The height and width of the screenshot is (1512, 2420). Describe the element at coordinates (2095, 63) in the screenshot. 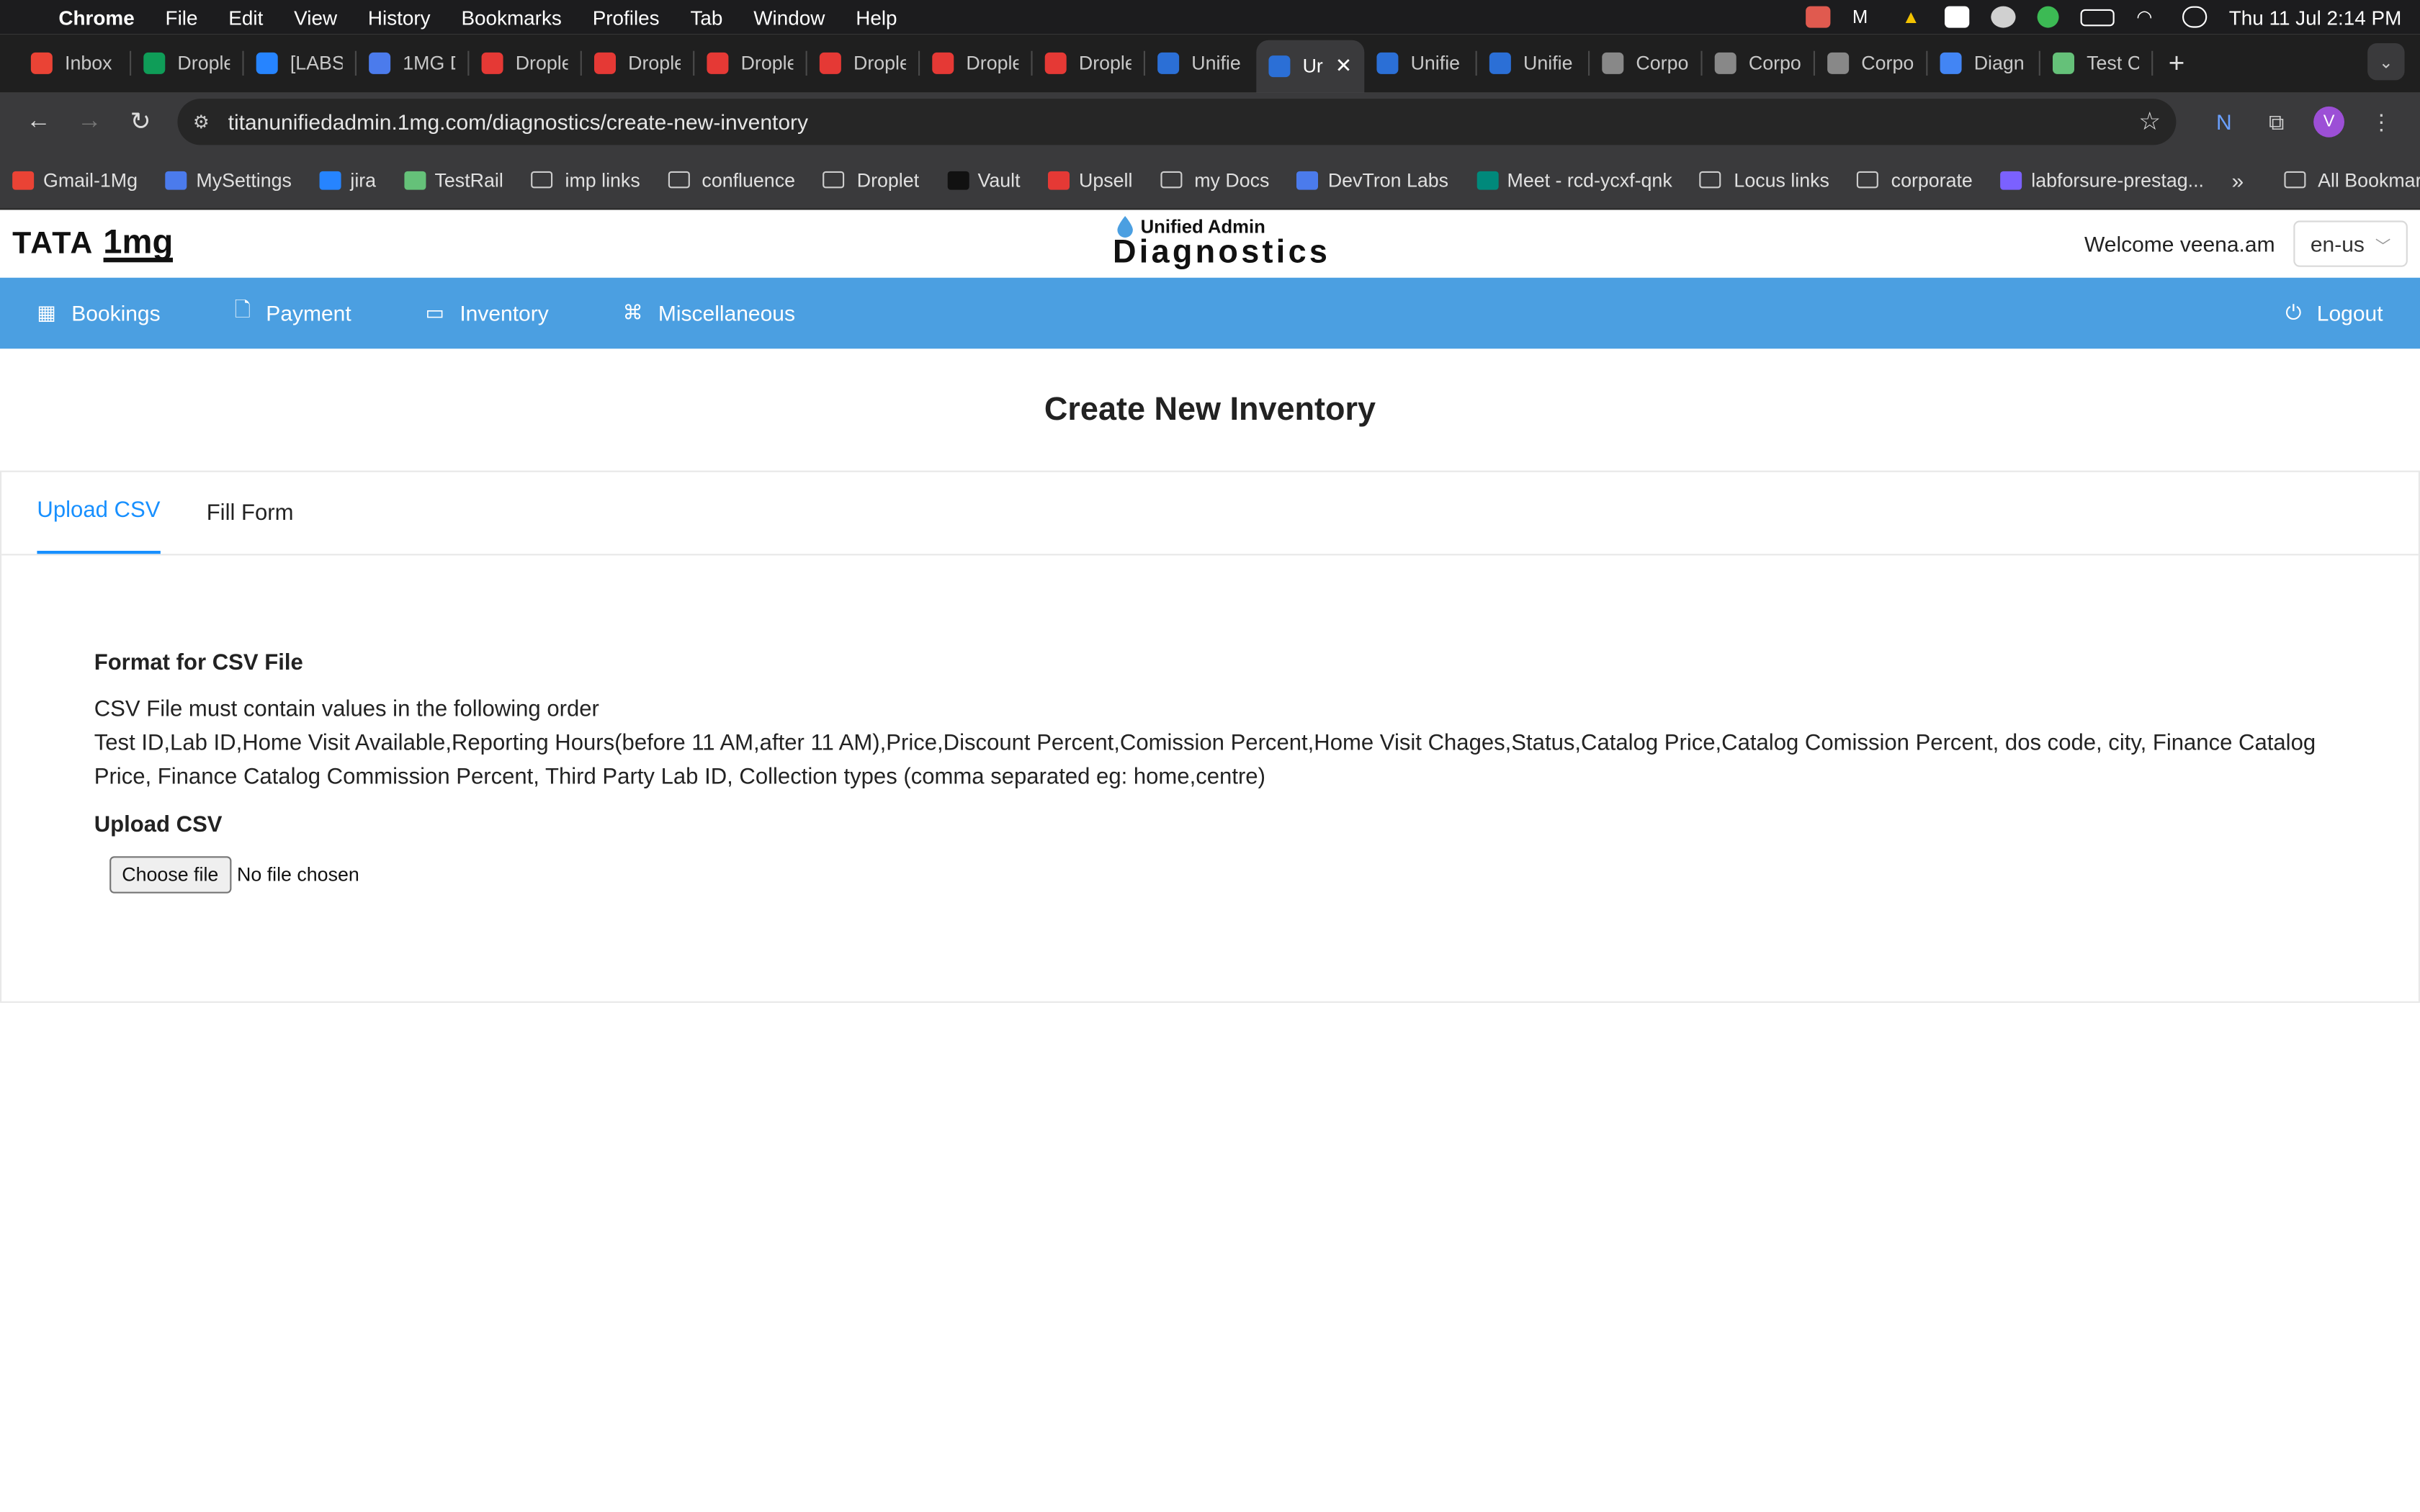

I see `browser-tab: Test C` at that location.